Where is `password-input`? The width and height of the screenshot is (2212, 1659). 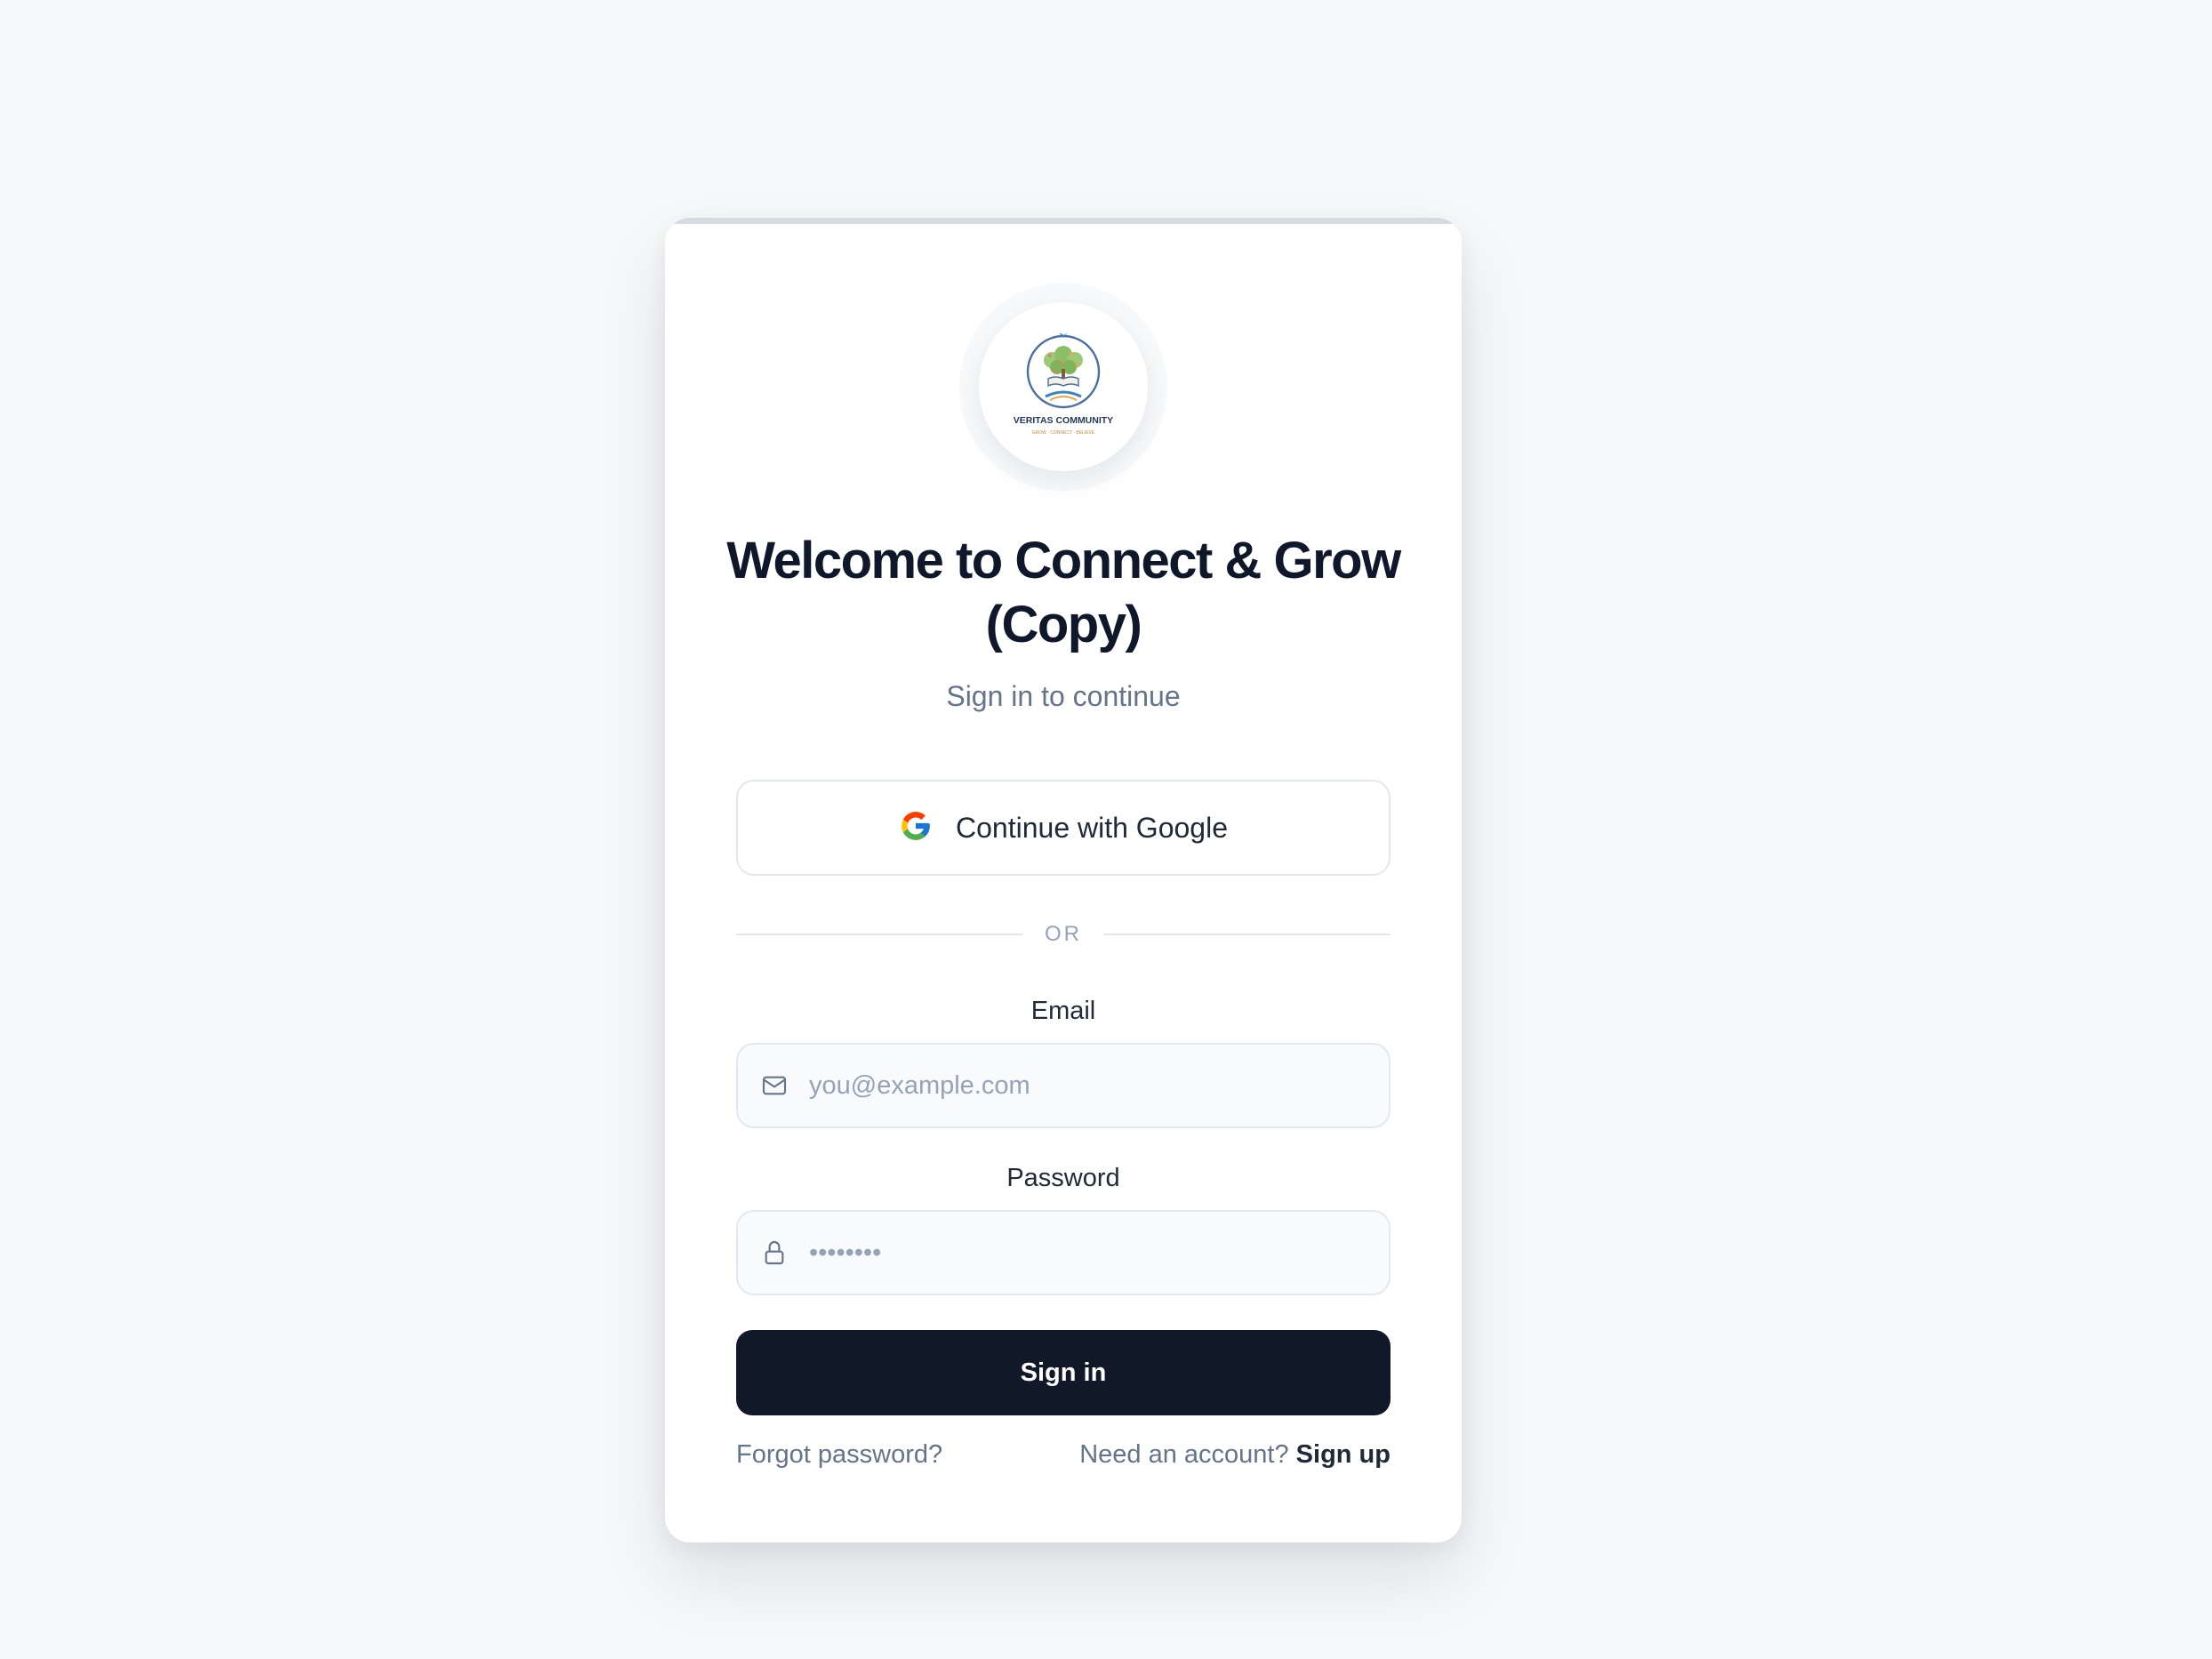 password-input is located at coordinates (1099, 1253).